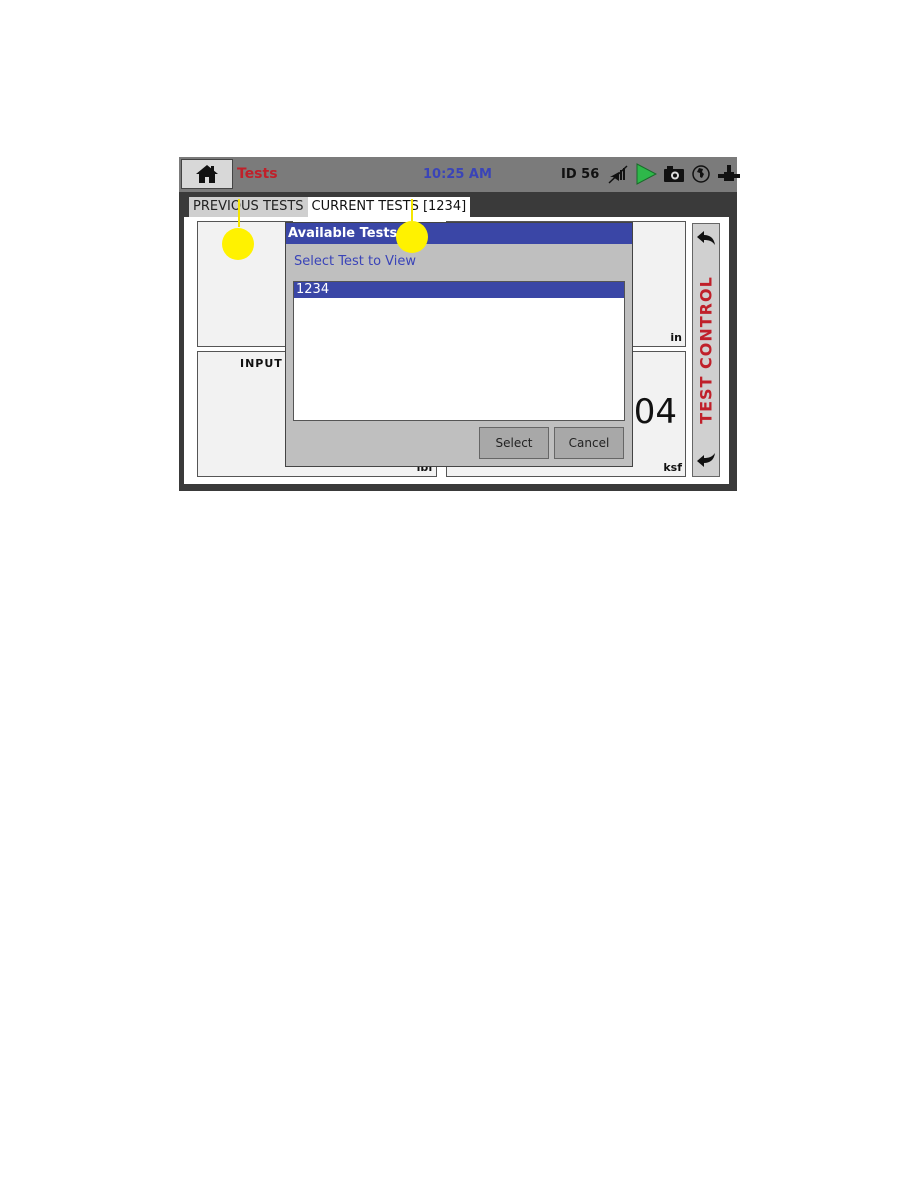 Image resolution: width=918 pixels, height=1188 pixels. What do you see at coordinates (589, 443) in the screenshot?
I see `cancel-button: Cancel` at bounding box center [589, 443].